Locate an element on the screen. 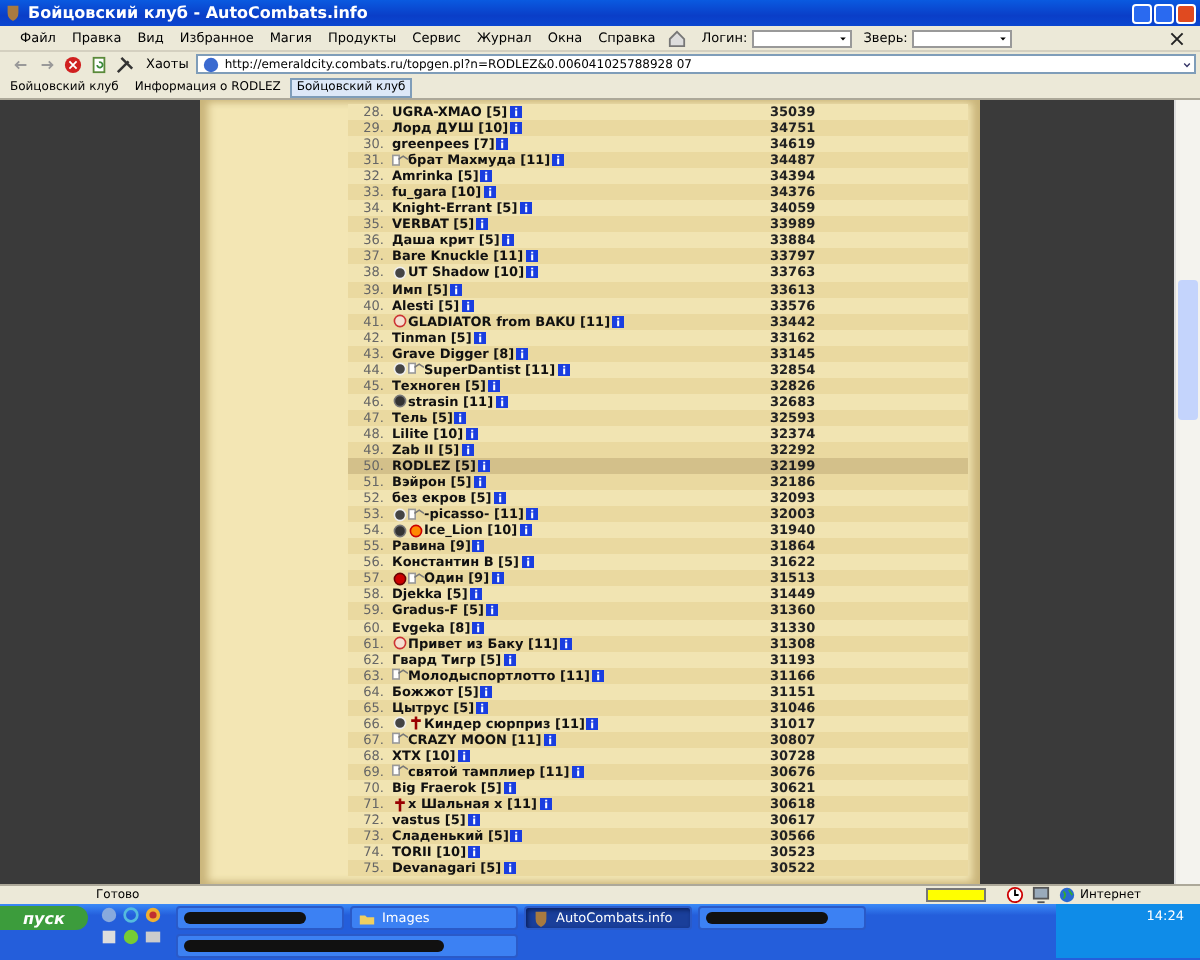 This screenshot has height=960, width=1200. refresh-icon is located at coordinates (99, 64).